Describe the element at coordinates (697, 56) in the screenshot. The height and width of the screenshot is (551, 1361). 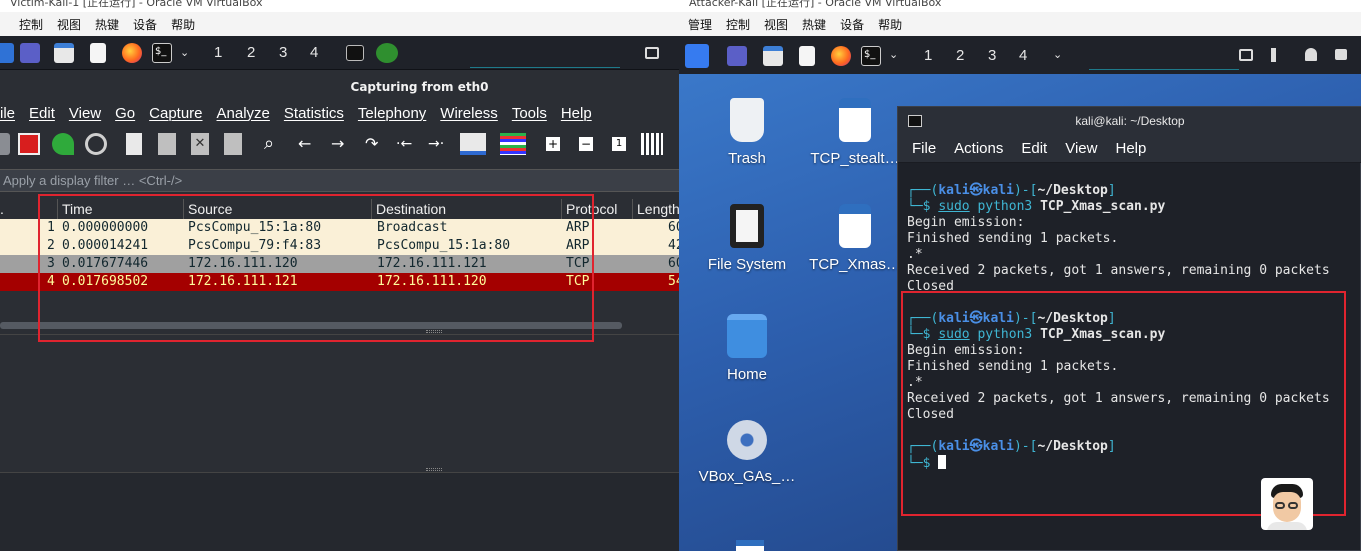
I see `kali-menu-icon` at that location.